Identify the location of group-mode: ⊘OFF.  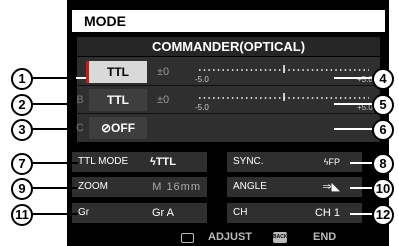
(118, 128).